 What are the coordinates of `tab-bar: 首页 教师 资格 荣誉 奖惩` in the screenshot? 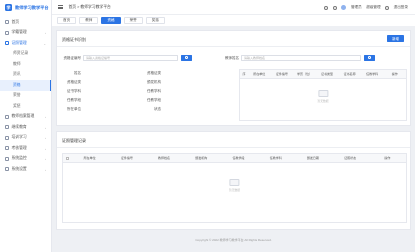 It's located at (233, 20).